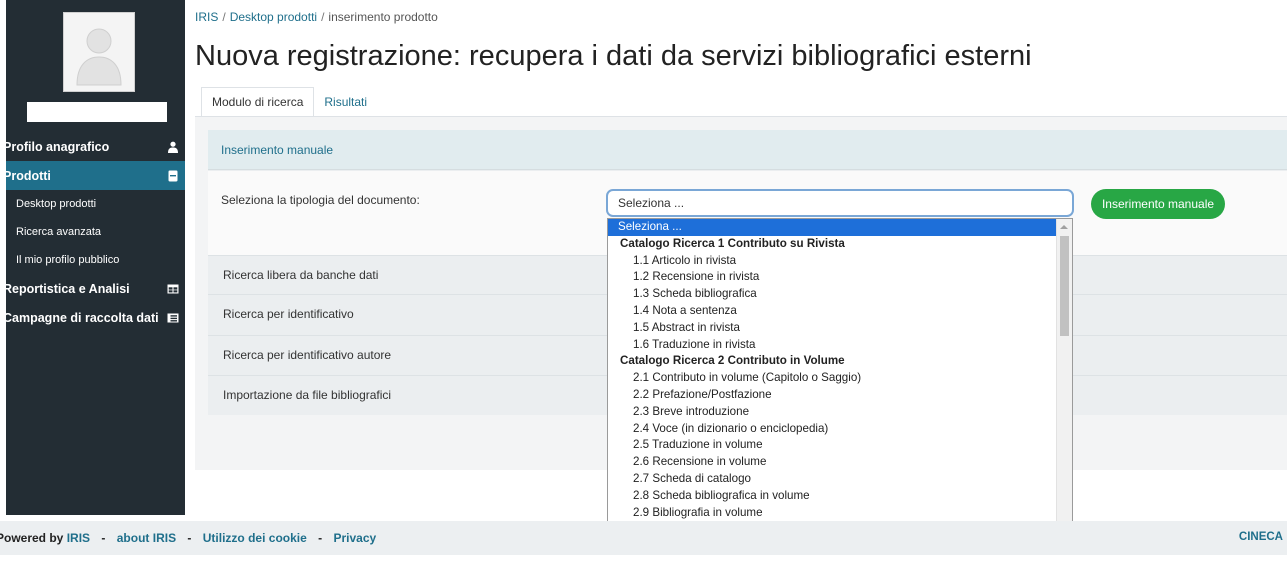 The image size is (1287, 565). What do you see at coordinates (1064, 386) in the screenshot?
I see `dropdown-scrollbar` at bounding box center [1064, 386].